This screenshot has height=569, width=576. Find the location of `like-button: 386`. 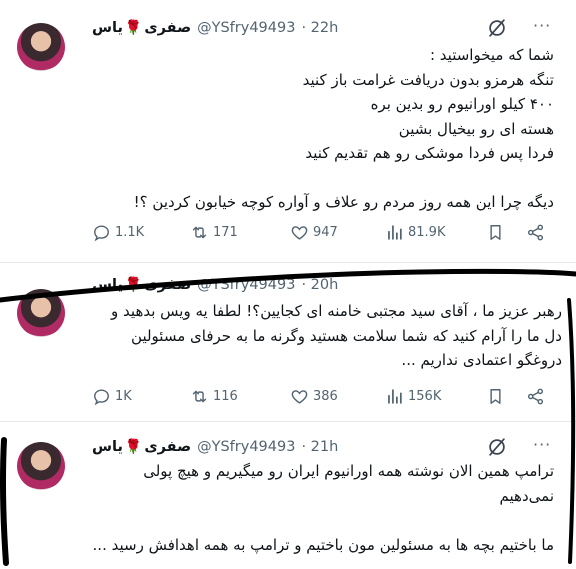

like-button: 386 is located at coordinates (314, 396).